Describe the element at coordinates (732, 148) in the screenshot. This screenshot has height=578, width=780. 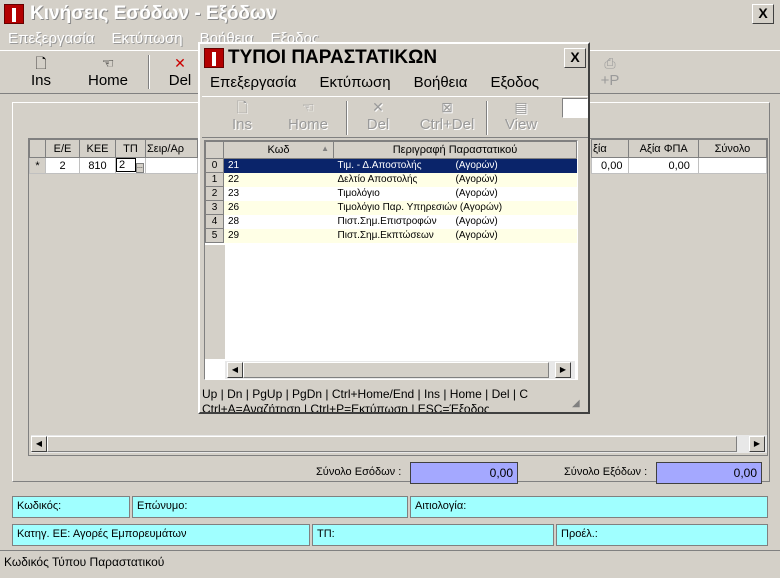
I see `col-total: Σύνολο` at that location.